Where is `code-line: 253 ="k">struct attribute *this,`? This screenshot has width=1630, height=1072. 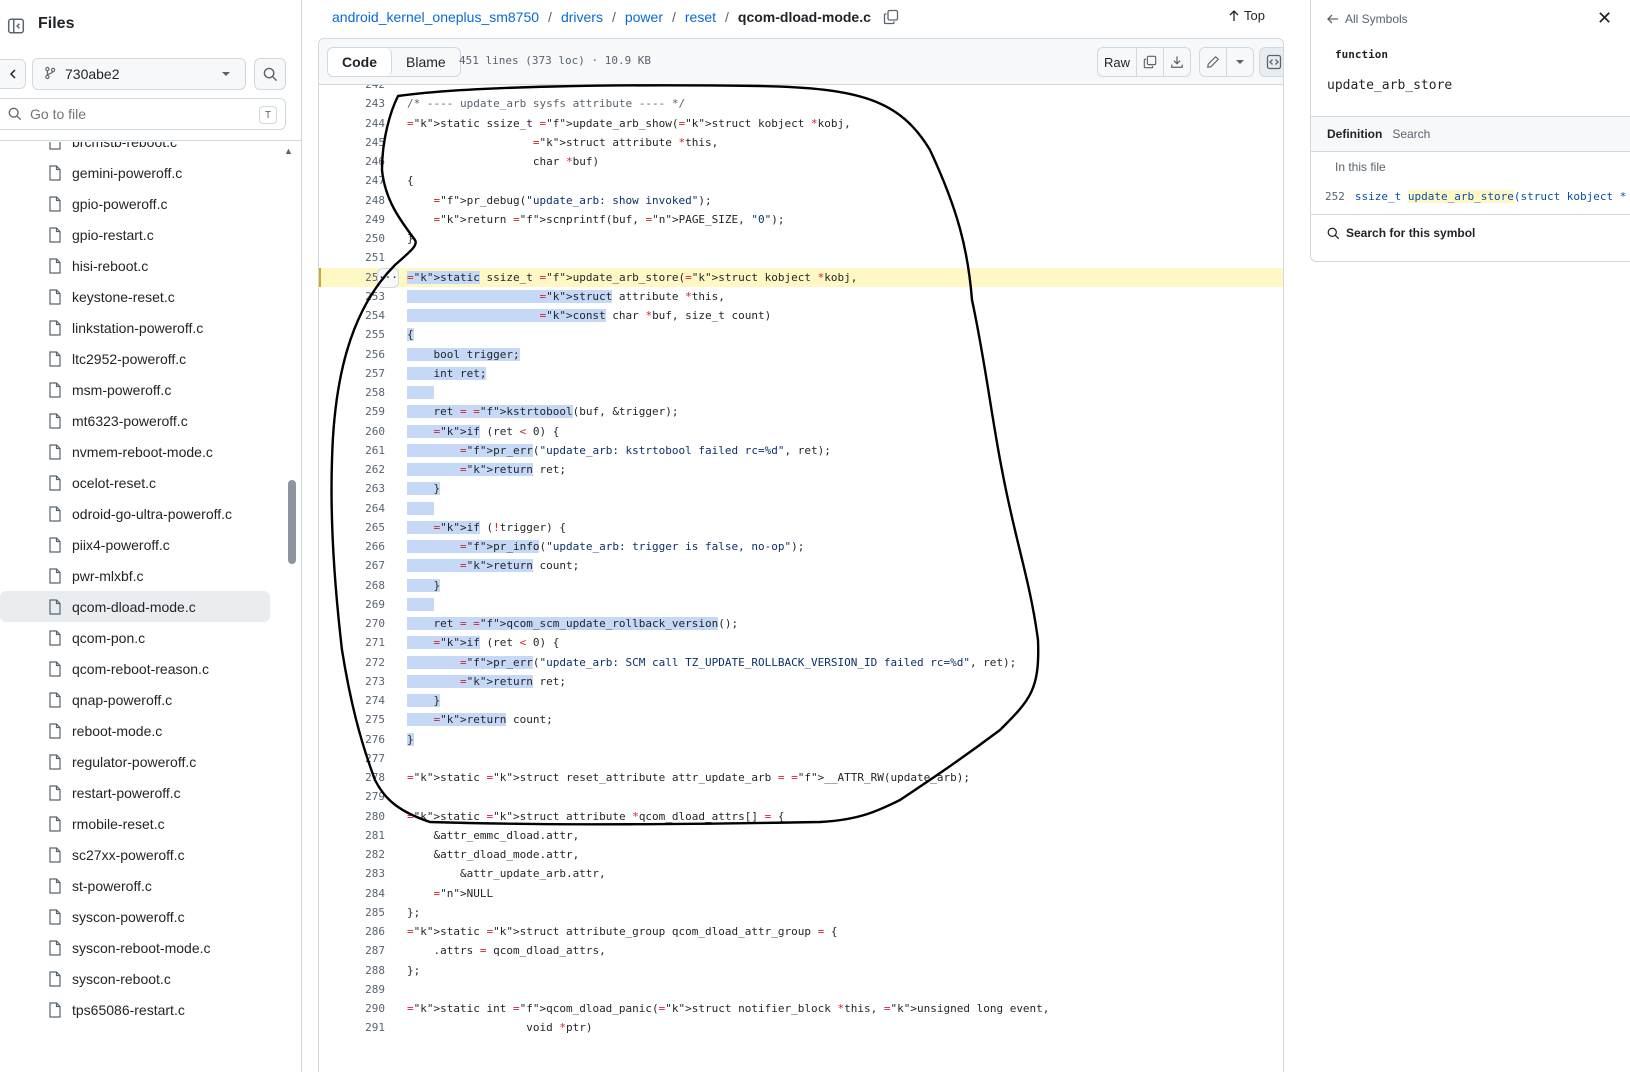
code-line: 253 ="k">struct attribute *this, is located at coordinates (801, 296).